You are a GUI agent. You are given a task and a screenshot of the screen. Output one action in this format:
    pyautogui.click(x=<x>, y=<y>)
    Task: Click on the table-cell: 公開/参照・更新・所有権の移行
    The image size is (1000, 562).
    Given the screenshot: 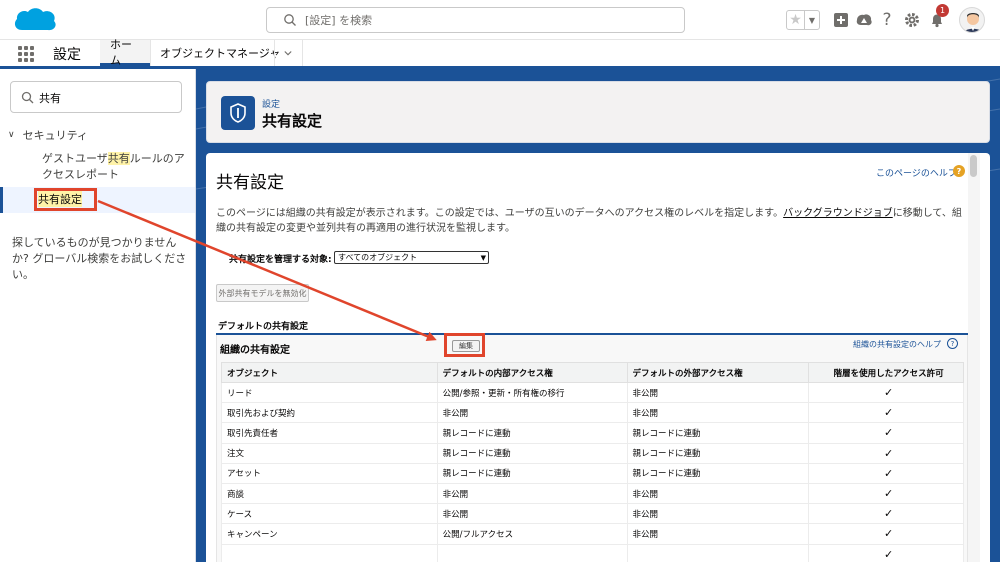 What is the action you would take?
    pyautogui.click(x=532, y=392)
    